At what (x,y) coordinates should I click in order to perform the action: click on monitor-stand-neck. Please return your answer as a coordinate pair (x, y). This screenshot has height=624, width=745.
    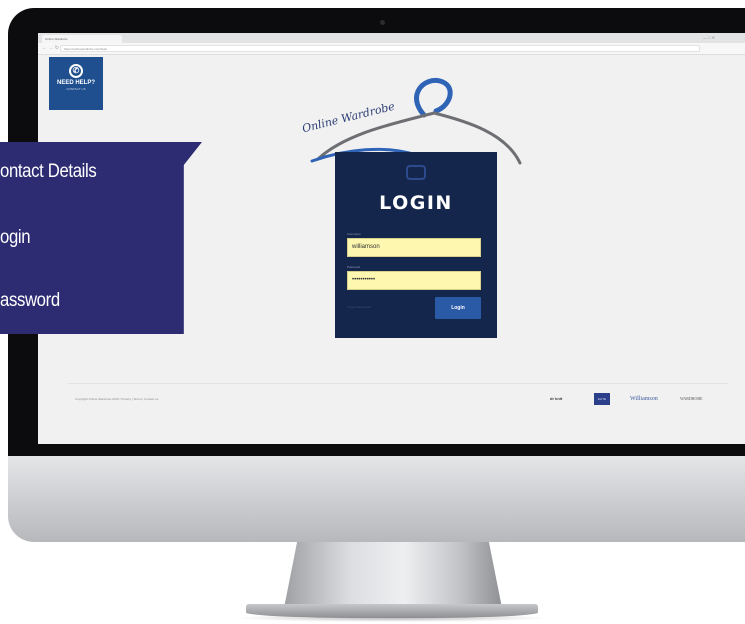
    Looking at the image, I should click on (393, 575).